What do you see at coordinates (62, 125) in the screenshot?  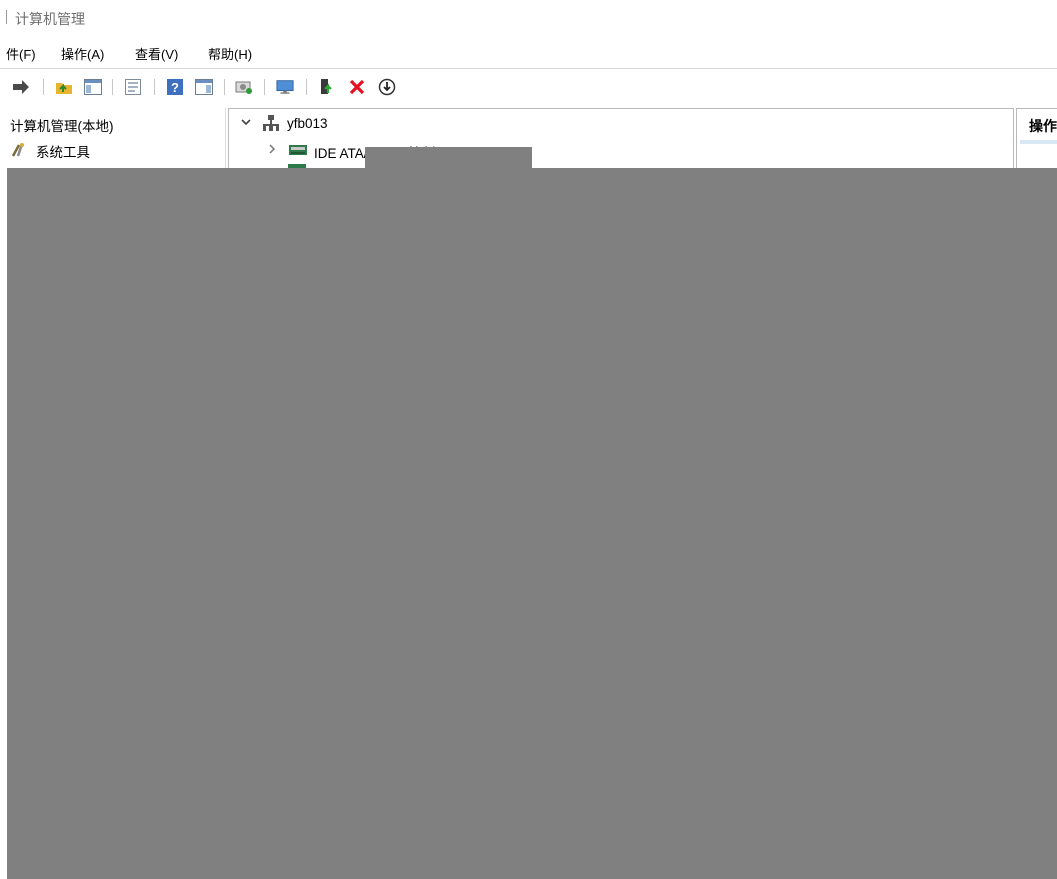 I see `tree-root-label: 计算机管理(本地)` at bounding box center [62, 125].